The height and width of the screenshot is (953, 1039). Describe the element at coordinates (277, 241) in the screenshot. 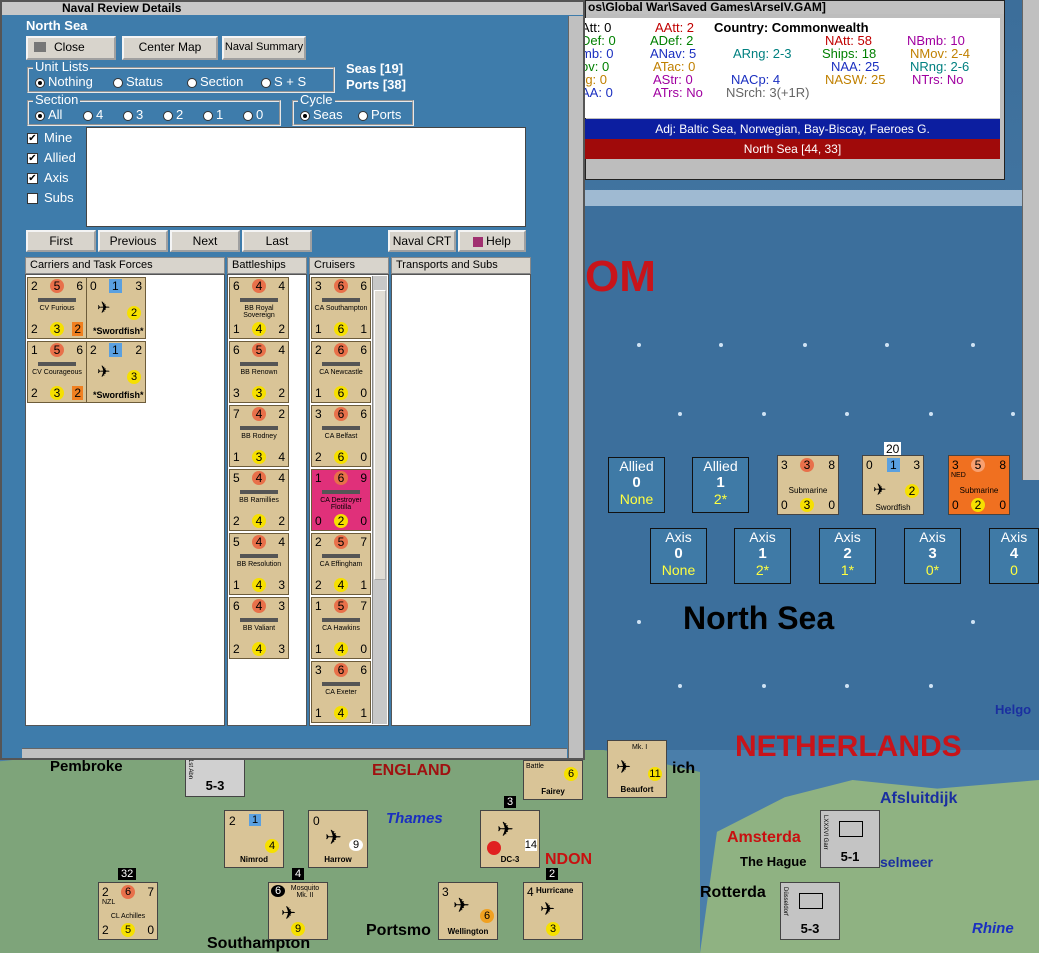

I see `last-button: Last` at that location.